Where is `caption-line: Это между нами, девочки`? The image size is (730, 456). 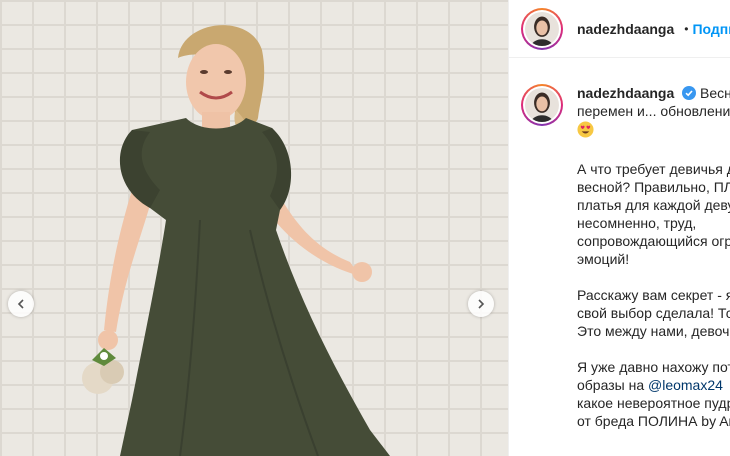
caption-line: Это между нами, девочки is located at coordinates (653, 331).